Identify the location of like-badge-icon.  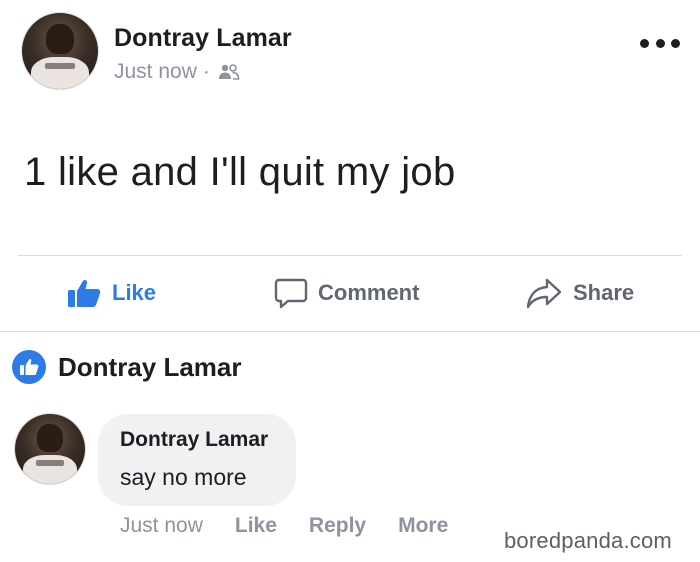
(29, 367).